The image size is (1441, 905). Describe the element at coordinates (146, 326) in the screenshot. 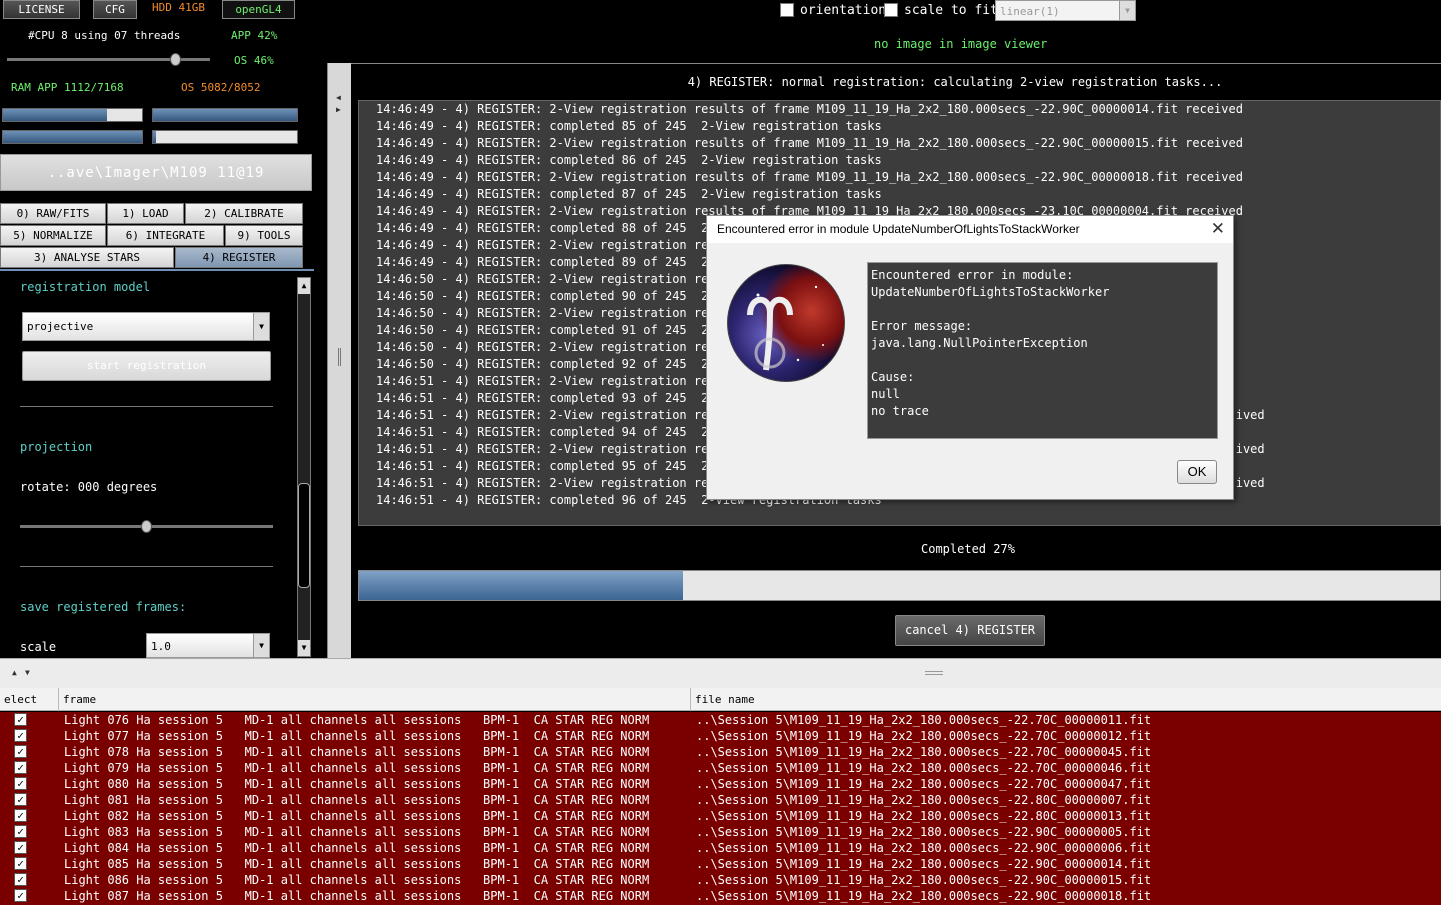

I see `registration-model-select: projective ▼` at that location.